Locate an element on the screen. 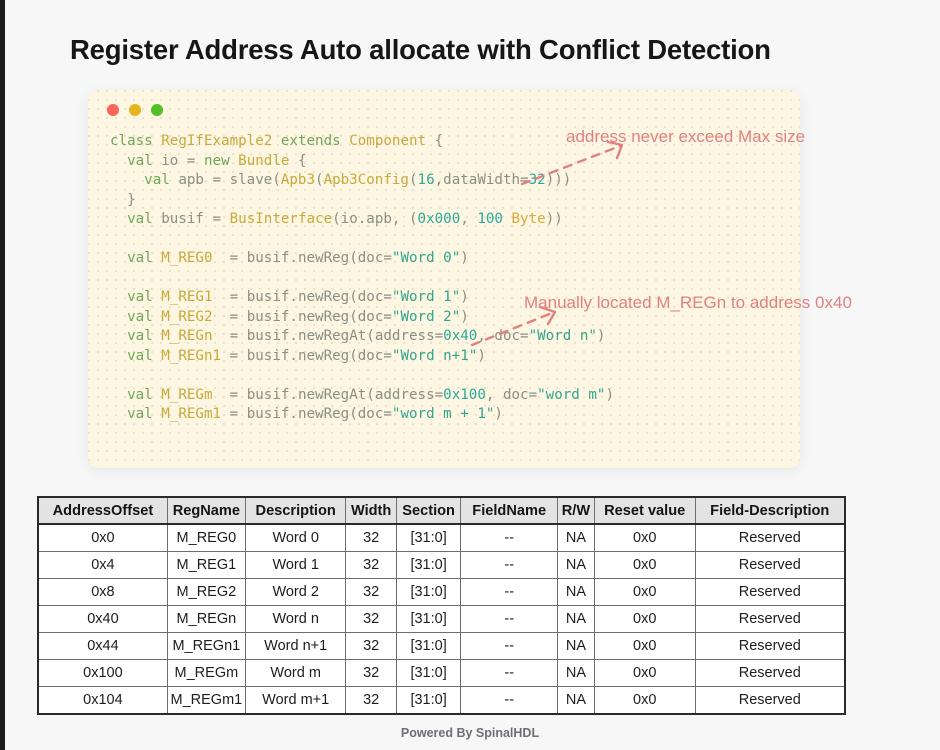 The image size is (940, 750). cell-address: 0x4 is located at coordinates (102, 565).